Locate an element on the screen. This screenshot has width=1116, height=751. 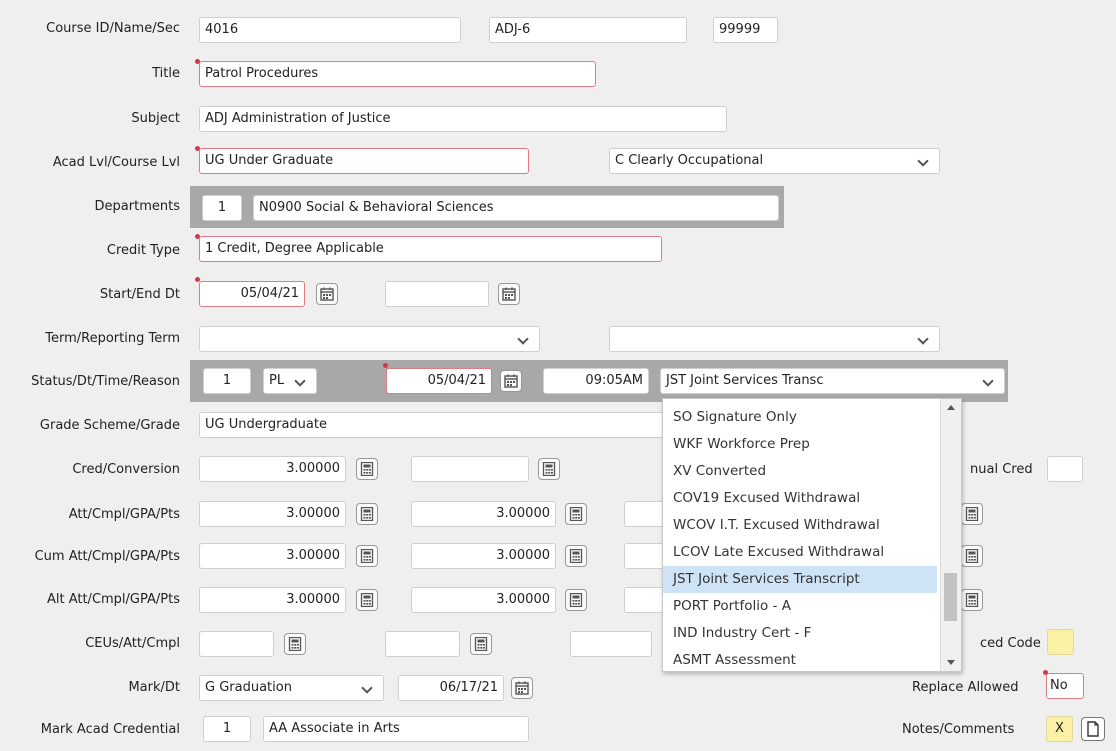
mark-acad-num-input: 1 is located at coordinates (227, 729).